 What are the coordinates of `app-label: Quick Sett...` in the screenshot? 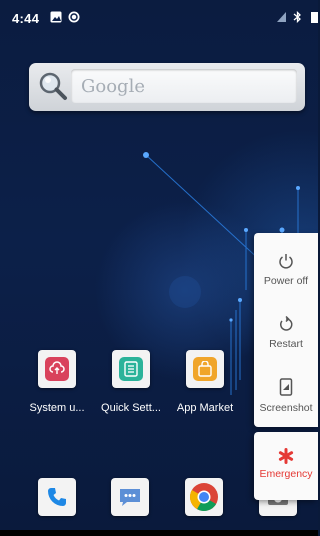 It's located at (131, 408).